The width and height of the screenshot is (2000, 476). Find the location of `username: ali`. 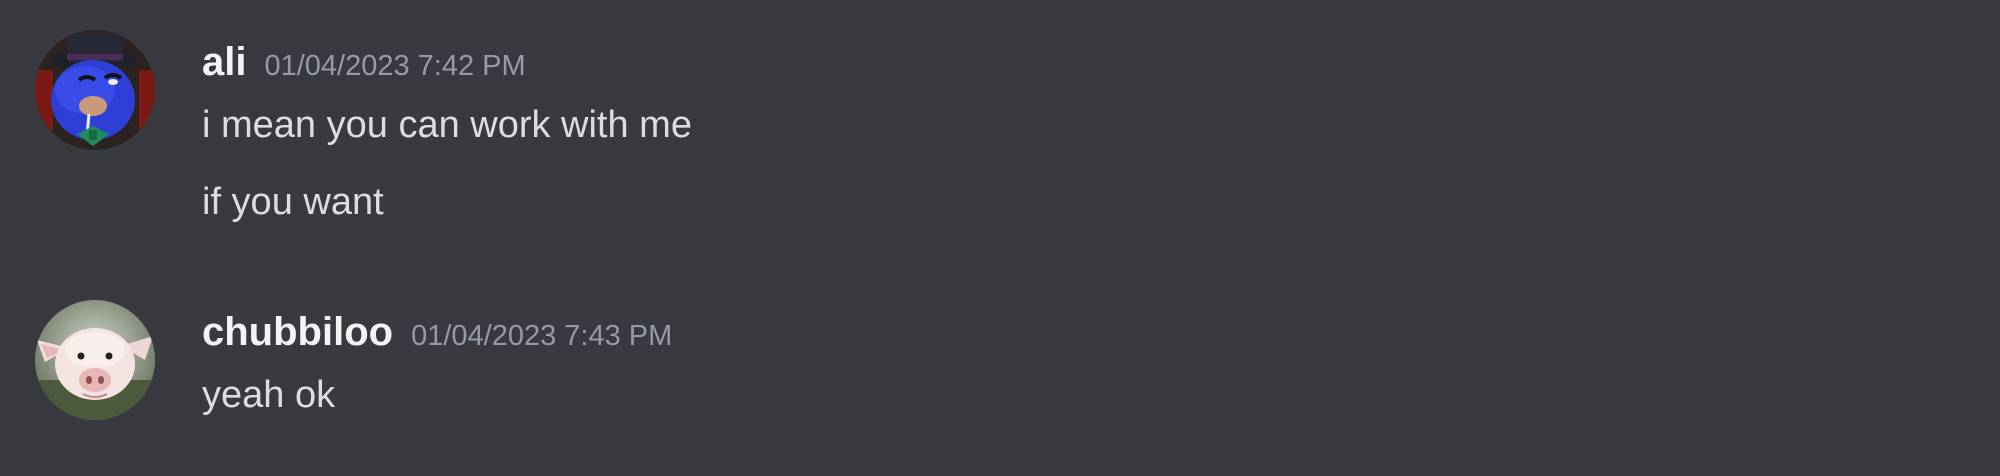

username: ali is located at coordinates (224, 62).